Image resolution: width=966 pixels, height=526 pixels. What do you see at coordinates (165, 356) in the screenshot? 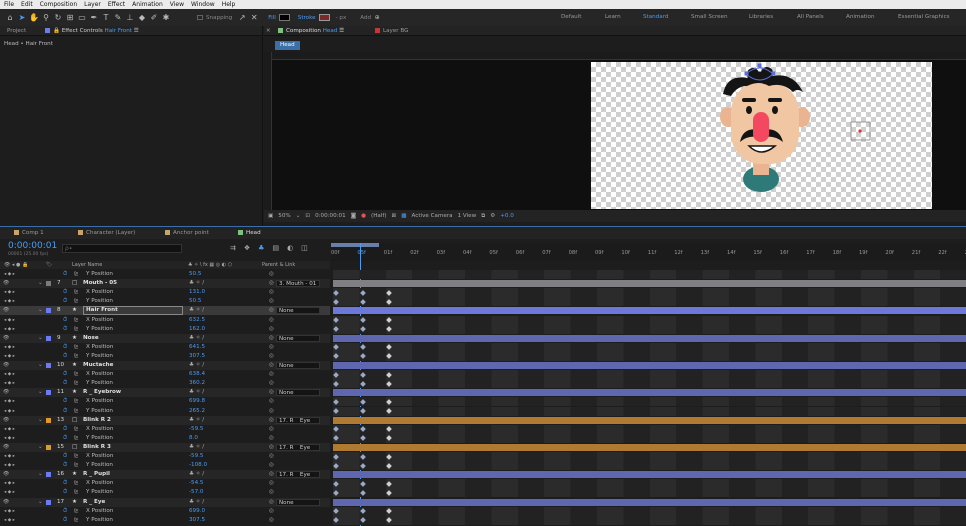
I see `property-row: ◂ ◆ ▸ ⏱ ⊵ Y Position 307.5 ◎` at bounding box center [165, 356].